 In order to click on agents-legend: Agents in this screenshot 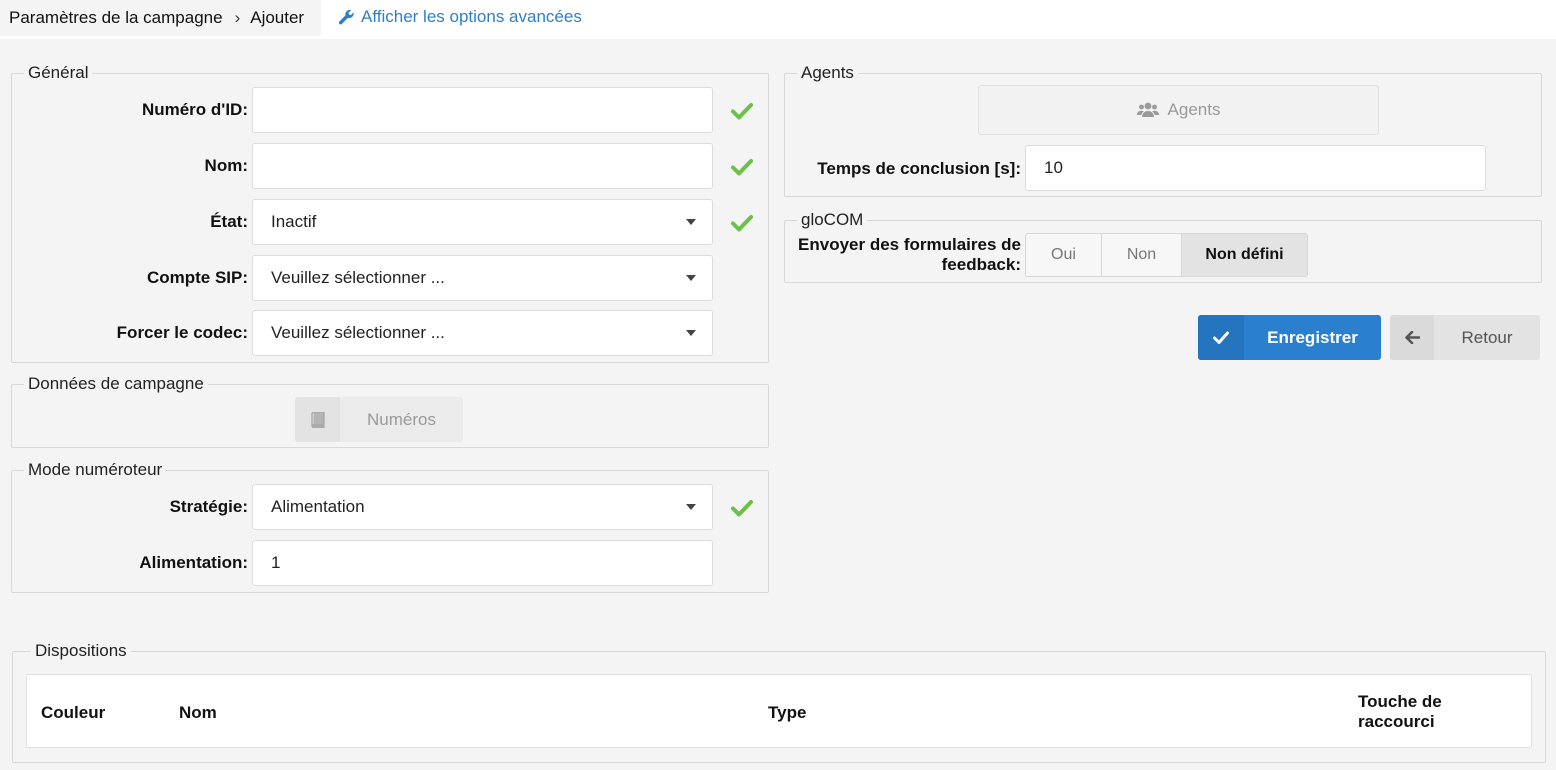, I will do `click(827, 73)`.